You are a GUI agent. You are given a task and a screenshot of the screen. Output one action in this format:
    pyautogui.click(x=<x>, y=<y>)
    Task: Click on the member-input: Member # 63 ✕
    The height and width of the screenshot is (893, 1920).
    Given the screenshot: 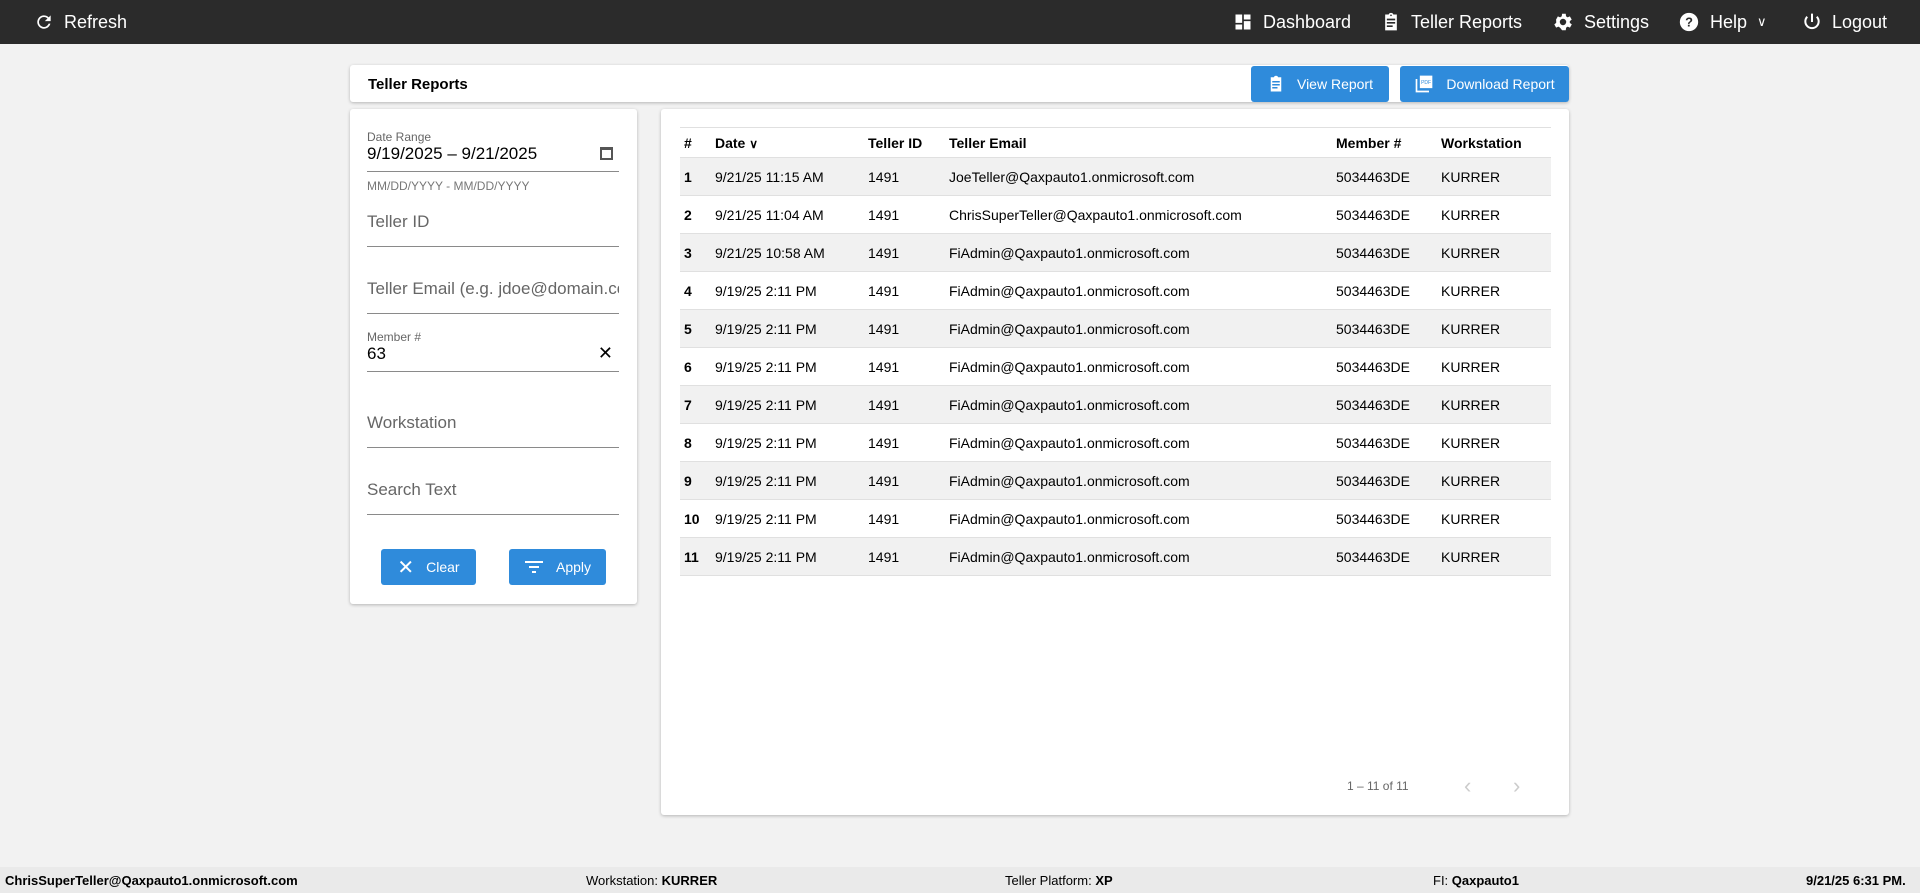 What is the action you would take?
    pyautogui.click(x=493, y=351)
    